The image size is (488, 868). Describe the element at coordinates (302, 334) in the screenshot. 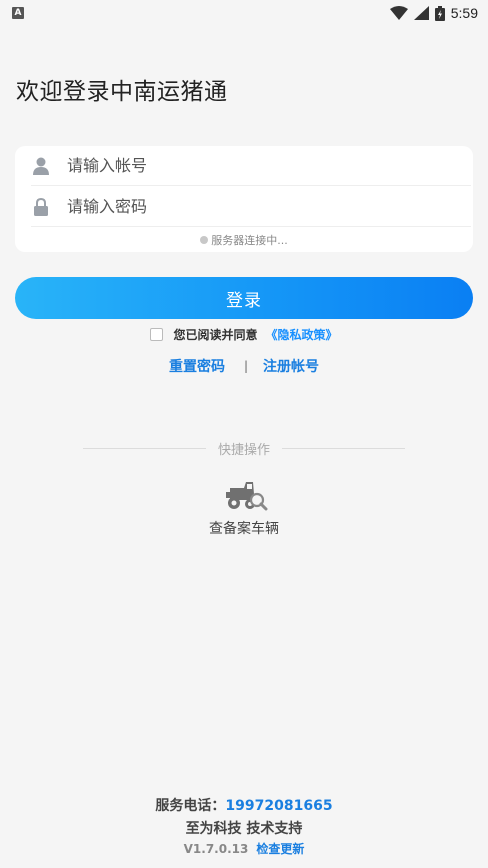

I see `privacy-policy-link: 《隐私政策》` at that location.